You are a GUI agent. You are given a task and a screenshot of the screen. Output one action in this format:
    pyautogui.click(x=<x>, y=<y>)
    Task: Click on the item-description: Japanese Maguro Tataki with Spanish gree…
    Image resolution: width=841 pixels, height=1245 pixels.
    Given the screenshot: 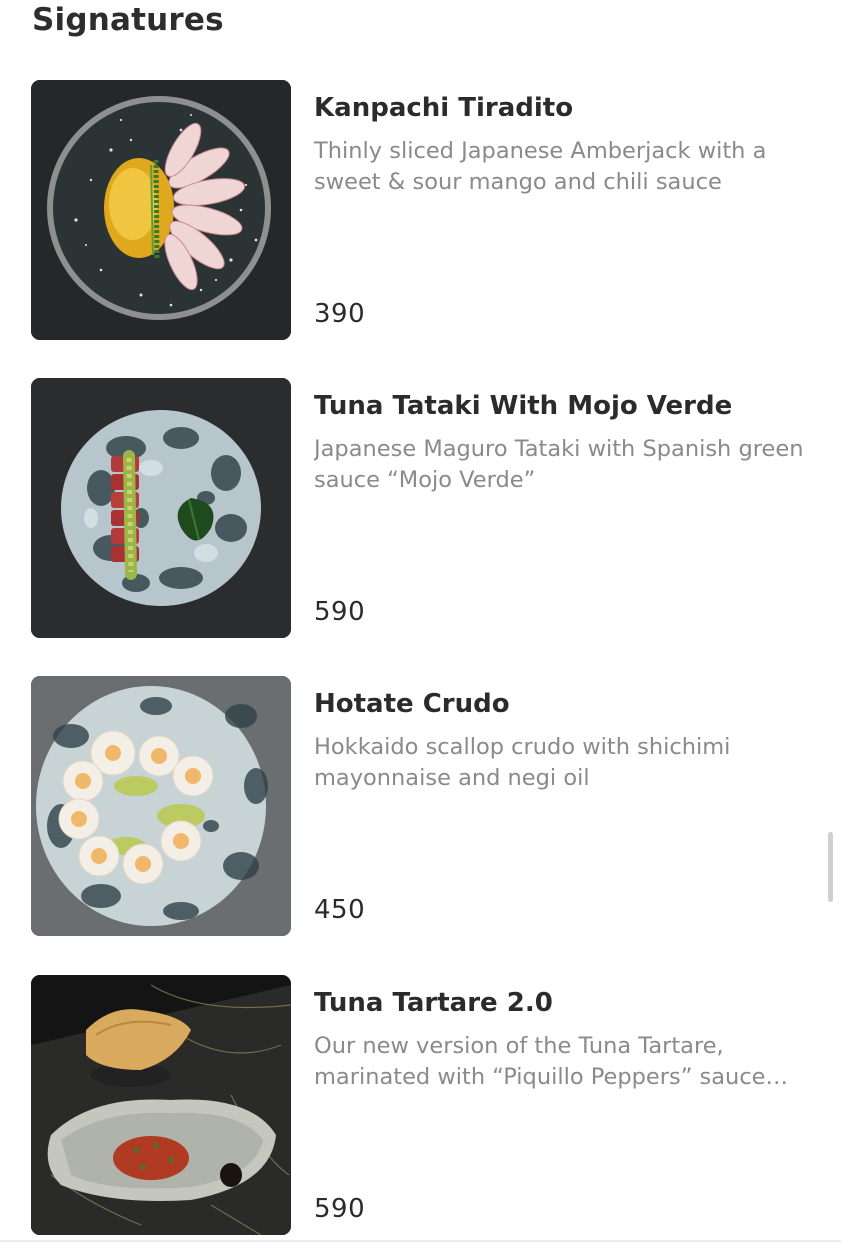 What is the action you would take?
    pyautogui.click(x=559, y=464)
    